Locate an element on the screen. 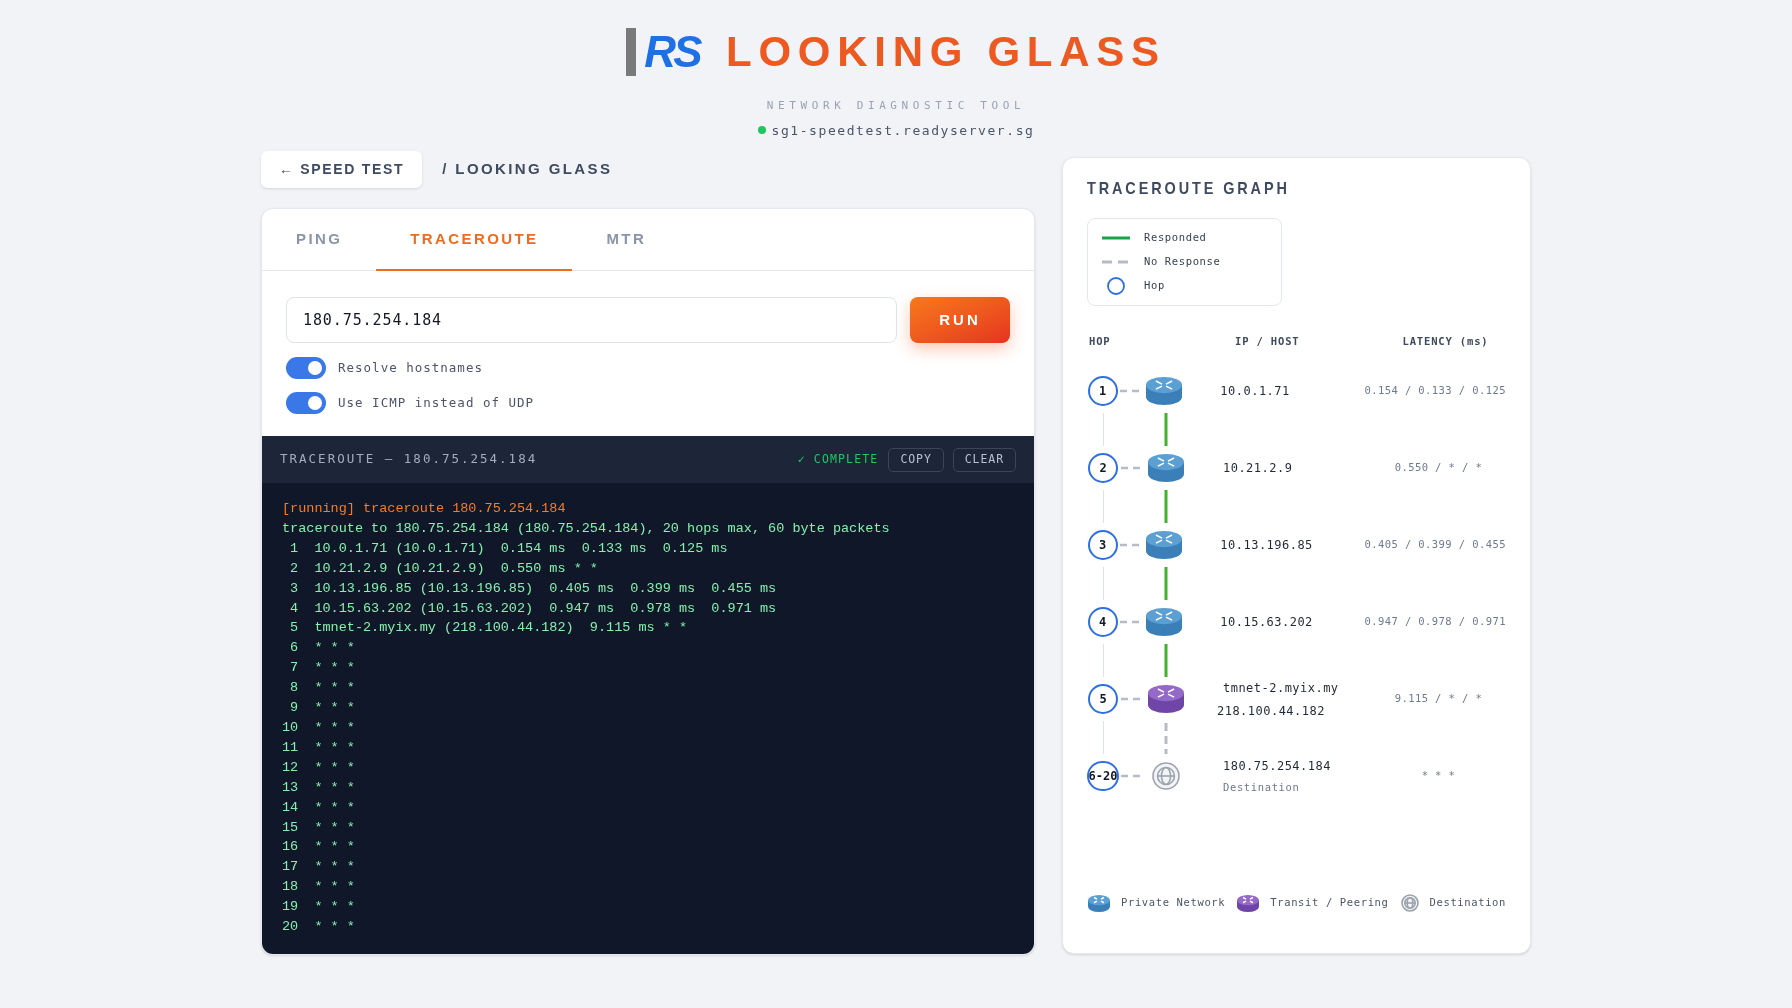  terminal-button: CLEAR is located at coordinates (984, 459).